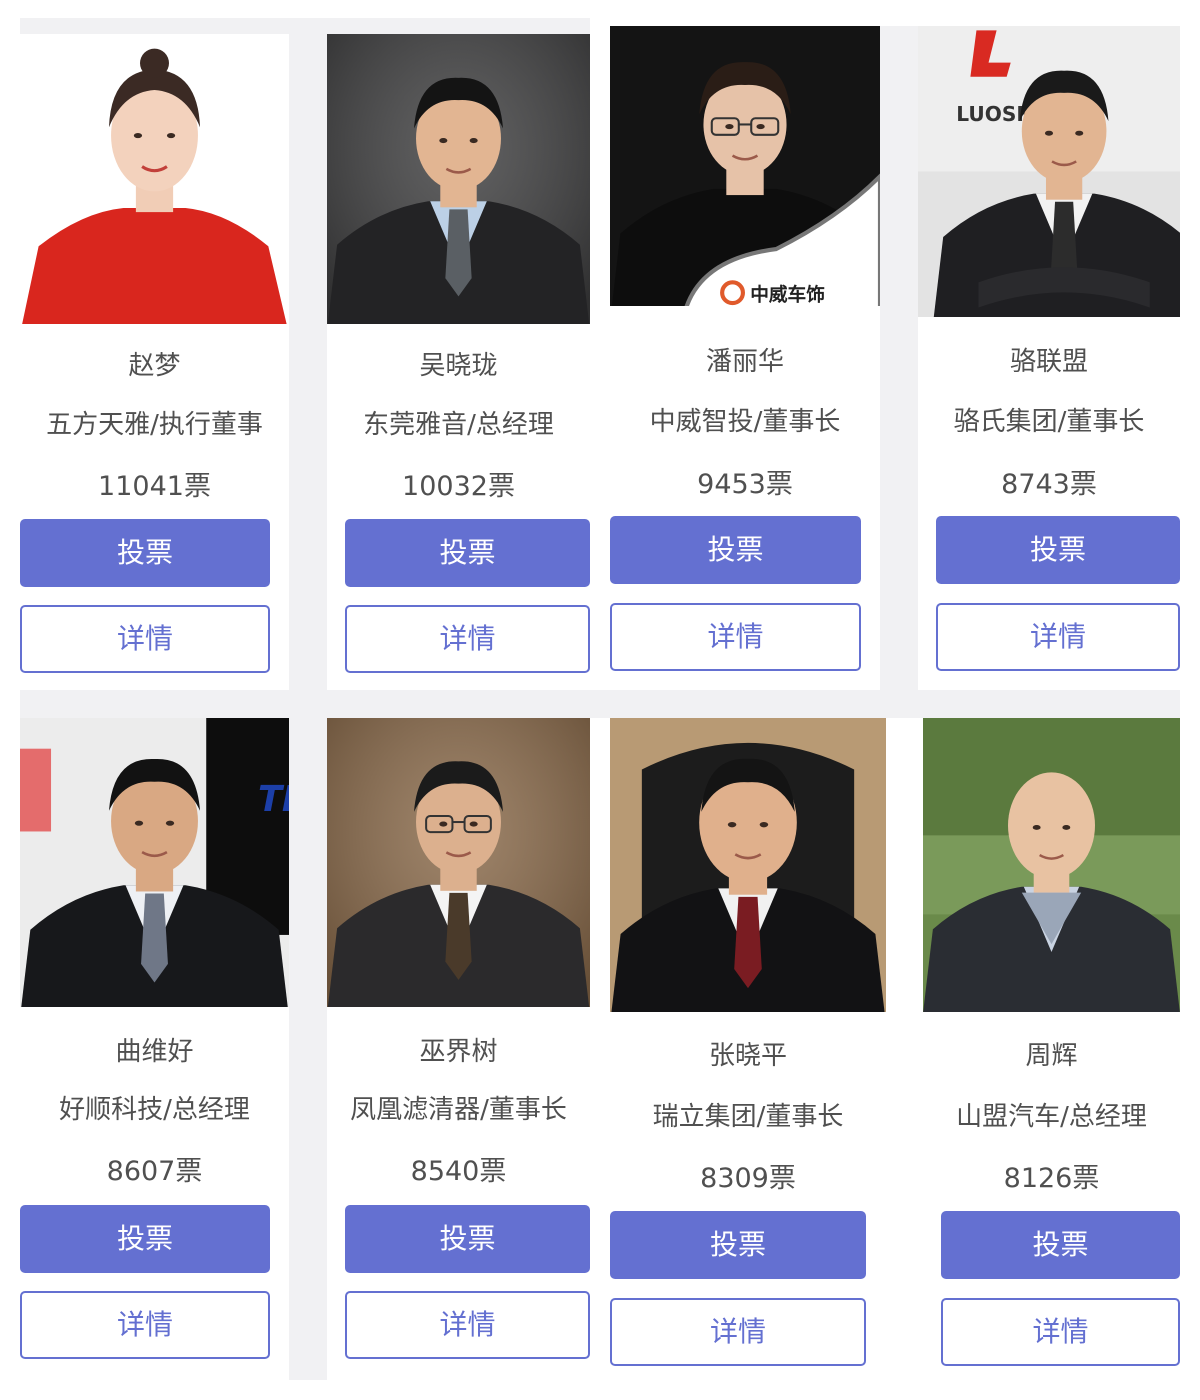 The height and width of the screenshot is (1400, 1200). What do you see at coordinates (1049, 171) in the screenshot?
I see `candidate-photo: LUOSHI` at bounding box center [1049, 171].